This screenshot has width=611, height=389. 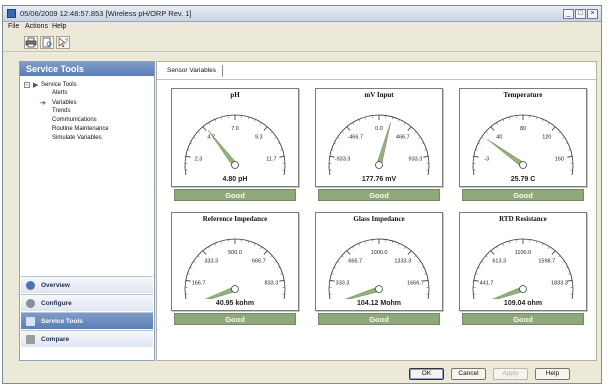 What do you see at coordinates (31, 42) in the screenshot?
I see `print-button` at bounding box center [31, 42].